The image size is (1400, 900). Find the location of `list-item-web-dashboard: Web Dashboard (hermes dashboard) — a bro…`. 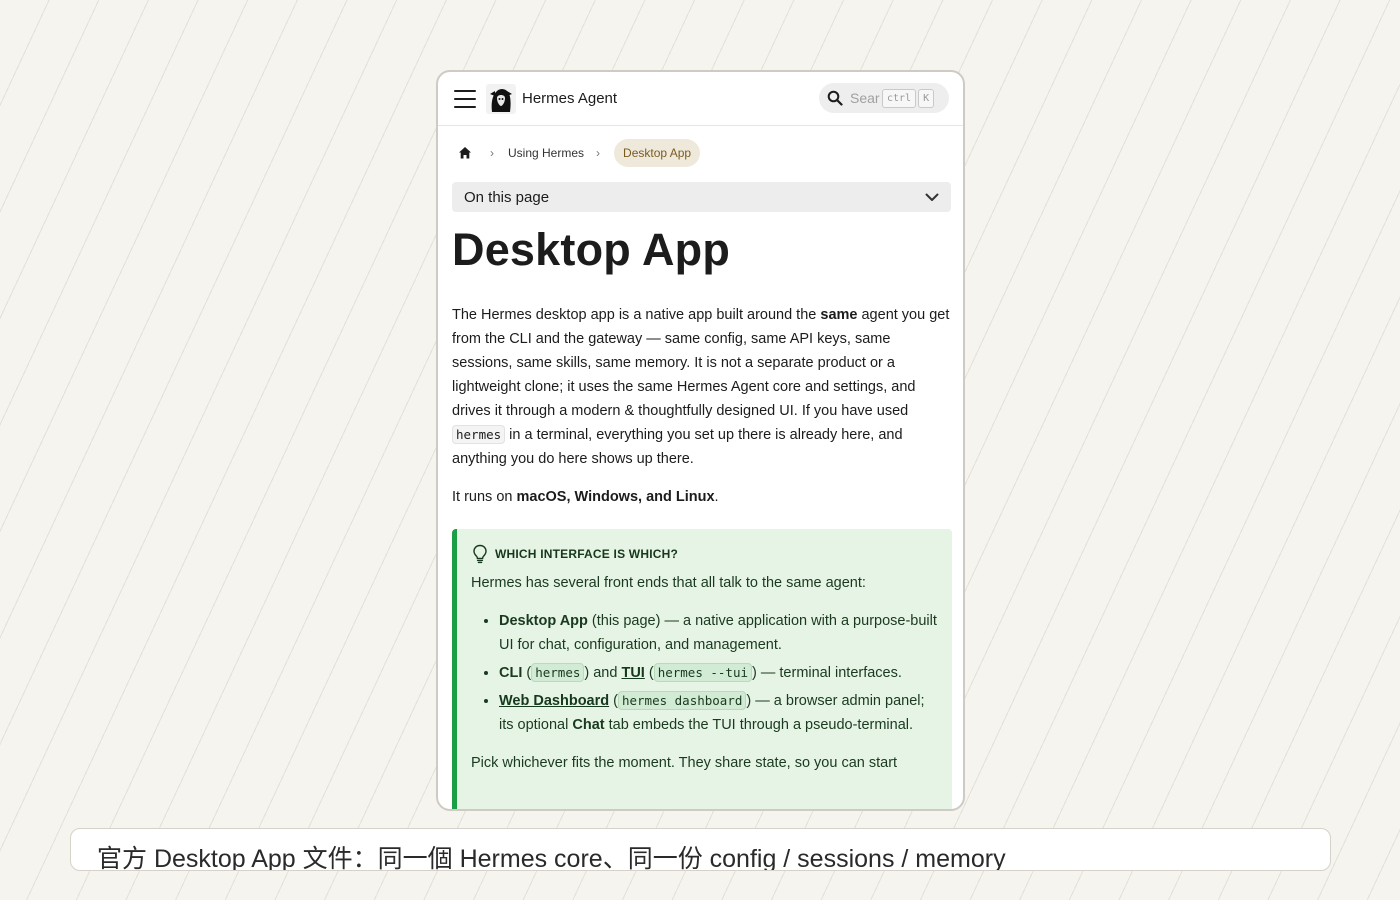

list-item-web-dashboard: Web Dashboard (hermes dashboard) — a bro… is located at coordinates (718, 713).